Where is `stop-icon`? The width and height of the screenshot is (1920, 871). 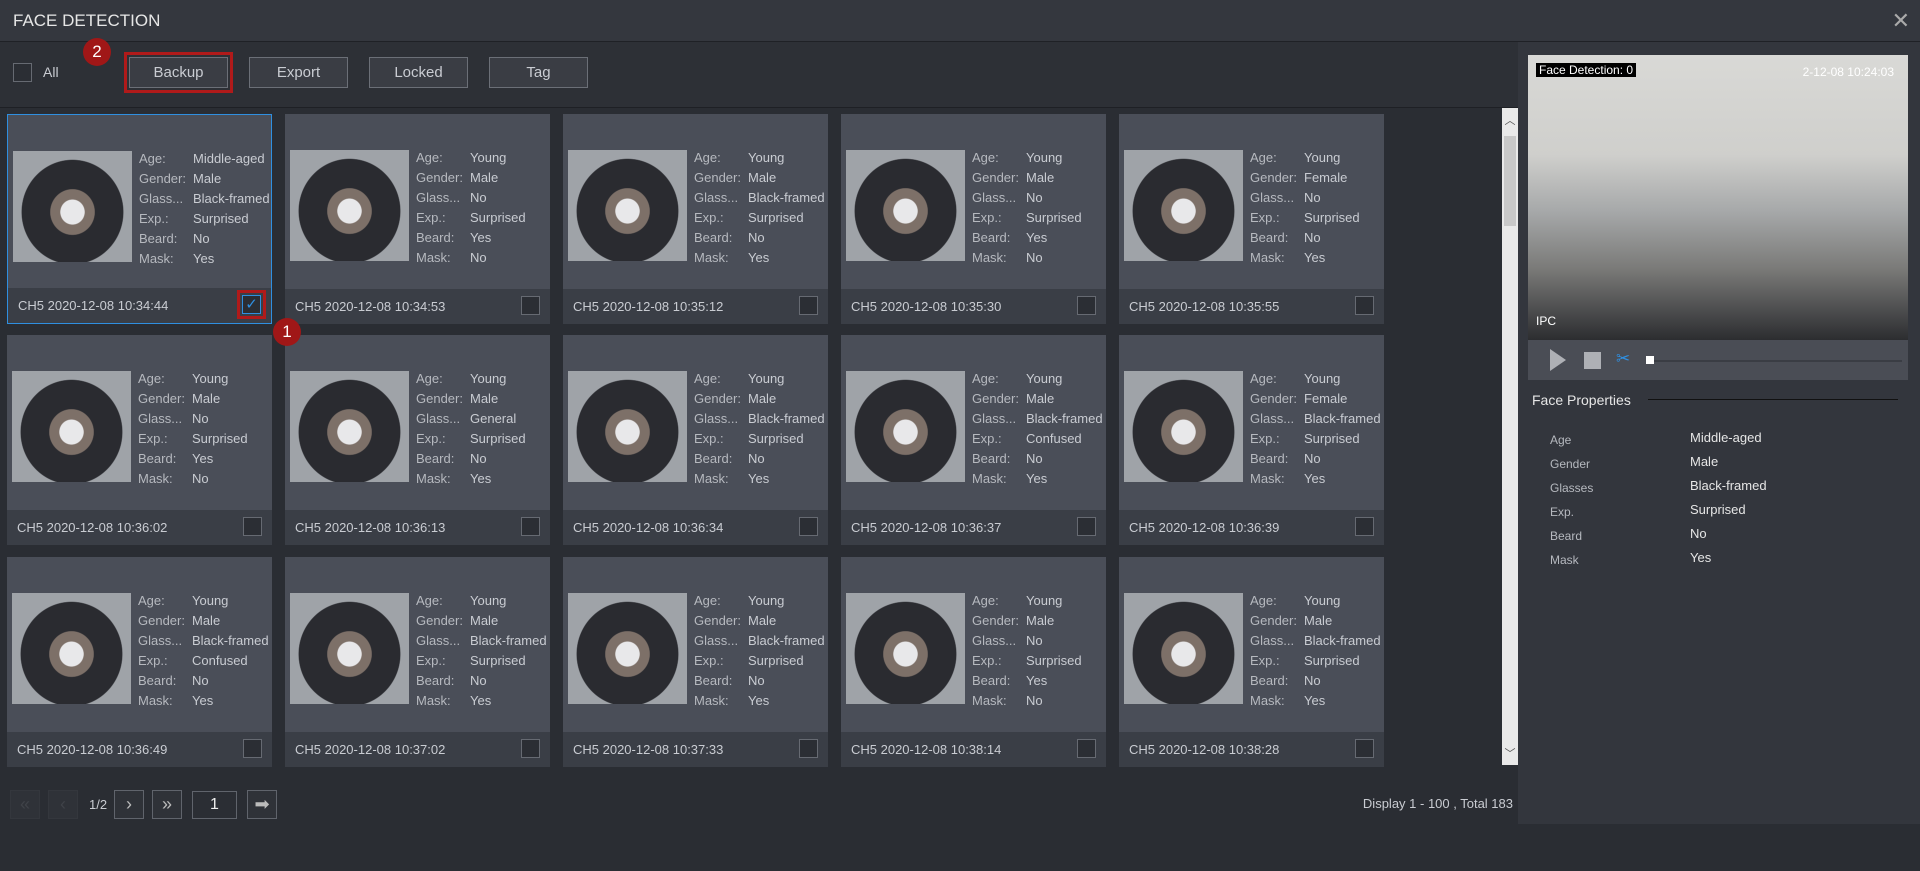
stop-icon is located at coordinates (1592, 360).